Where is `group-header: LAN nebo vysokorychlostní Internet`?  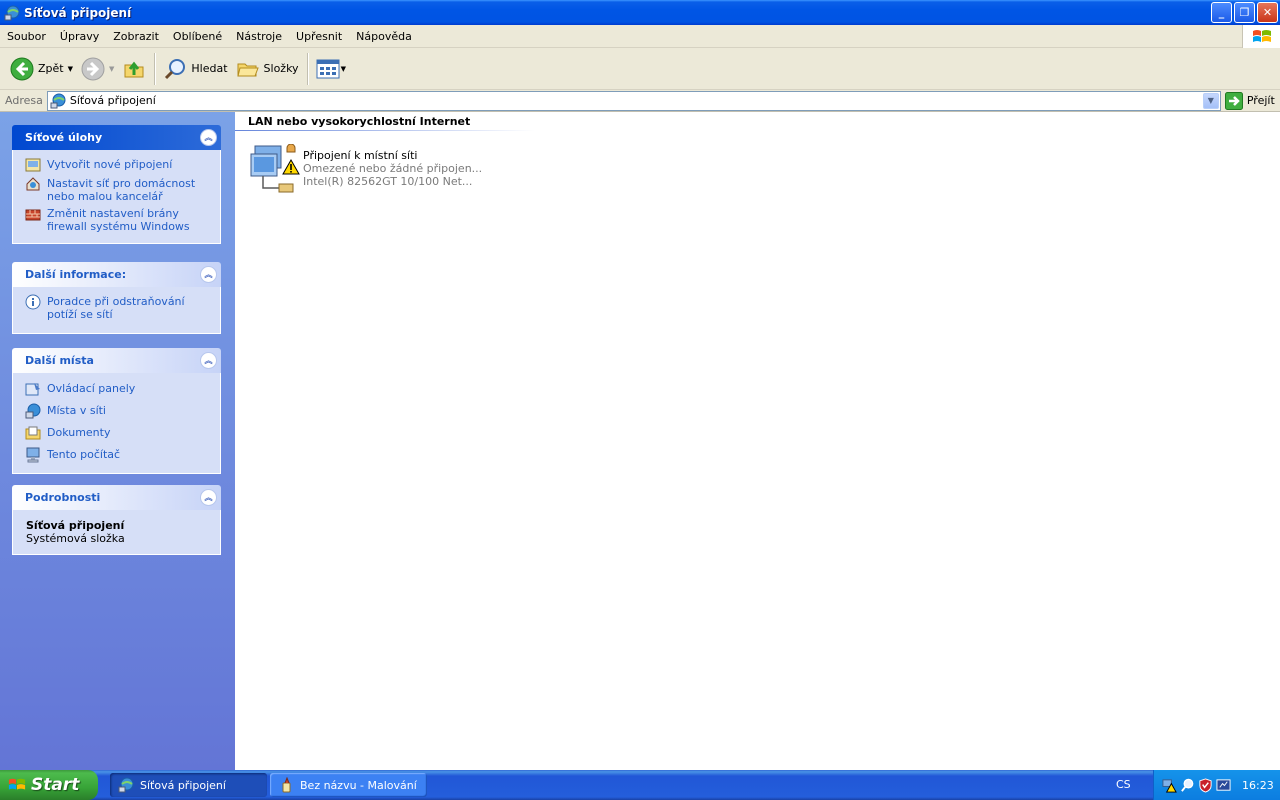 group-header: LAN nebo vysokorychlostní Internet is located at coordinates (359, 121).